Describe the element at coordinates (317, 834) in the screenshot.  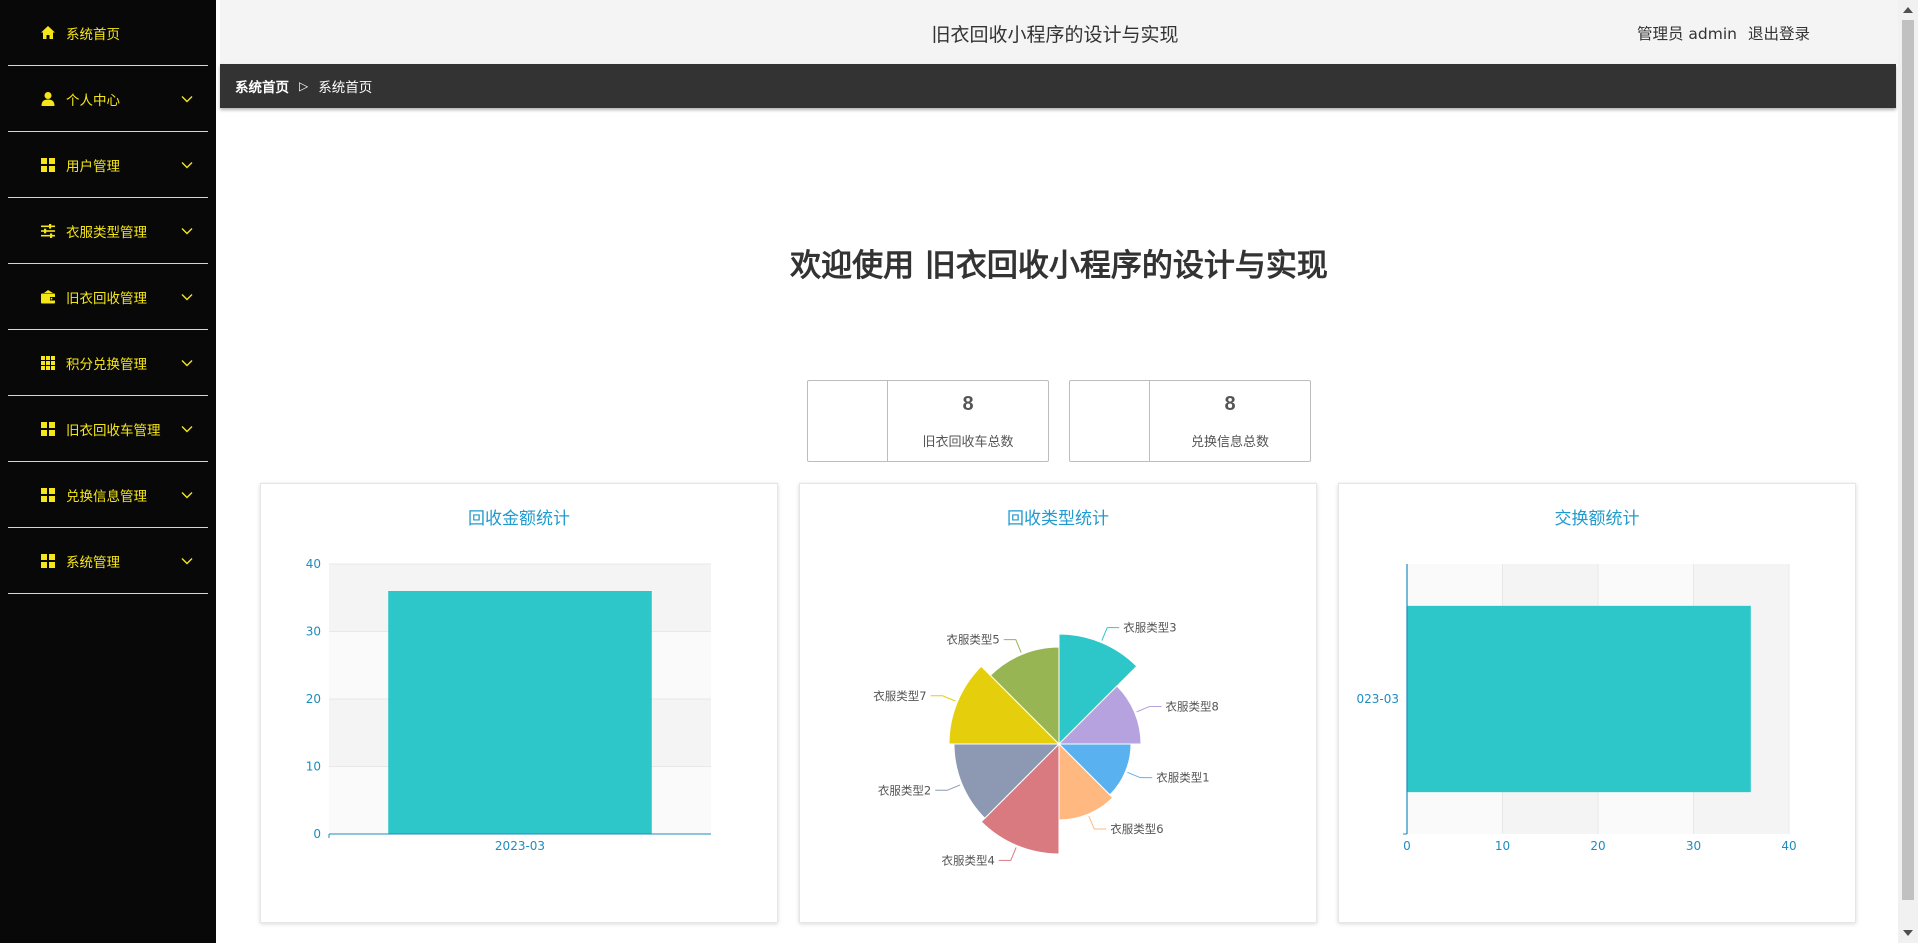
I see `y-tick-label: 0` at that location.